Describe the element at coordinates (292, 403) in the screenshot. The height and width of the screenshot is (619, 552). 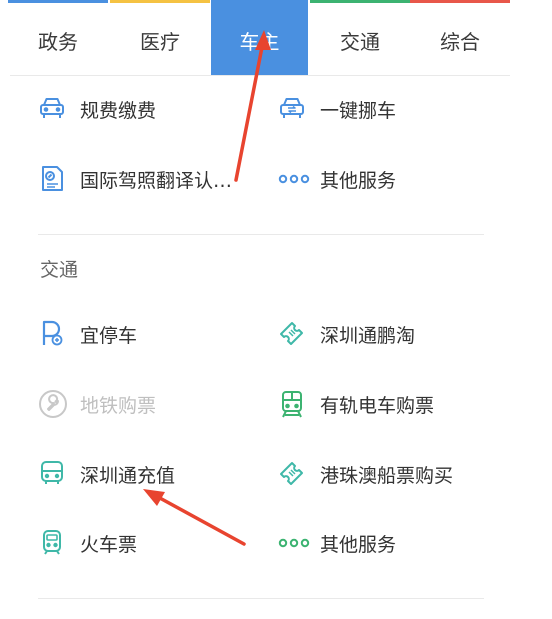
I see `tram-icon` at that location.